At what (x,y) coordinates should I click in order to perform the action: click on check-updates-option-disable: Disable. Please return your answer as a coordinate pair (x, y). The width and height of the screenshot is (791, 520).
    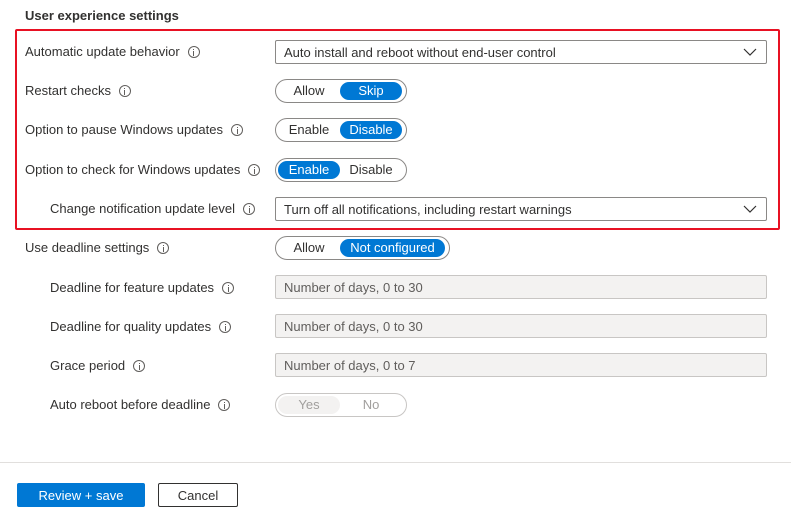
    Looking at the image, I should click on (371, 170).